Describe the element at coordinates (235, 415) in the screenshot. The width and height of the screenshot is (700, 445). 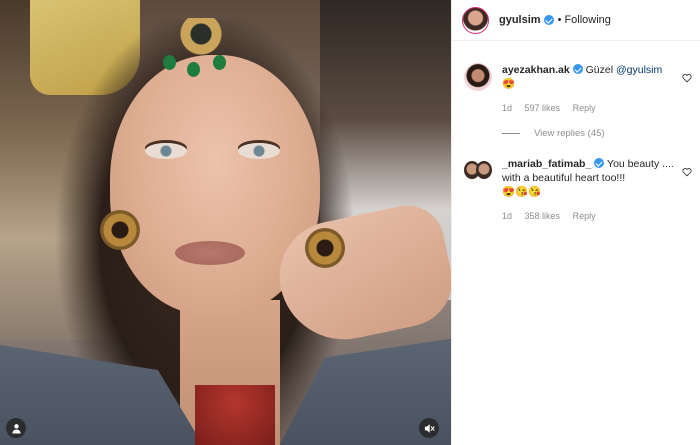
I see `blouse` at that location.